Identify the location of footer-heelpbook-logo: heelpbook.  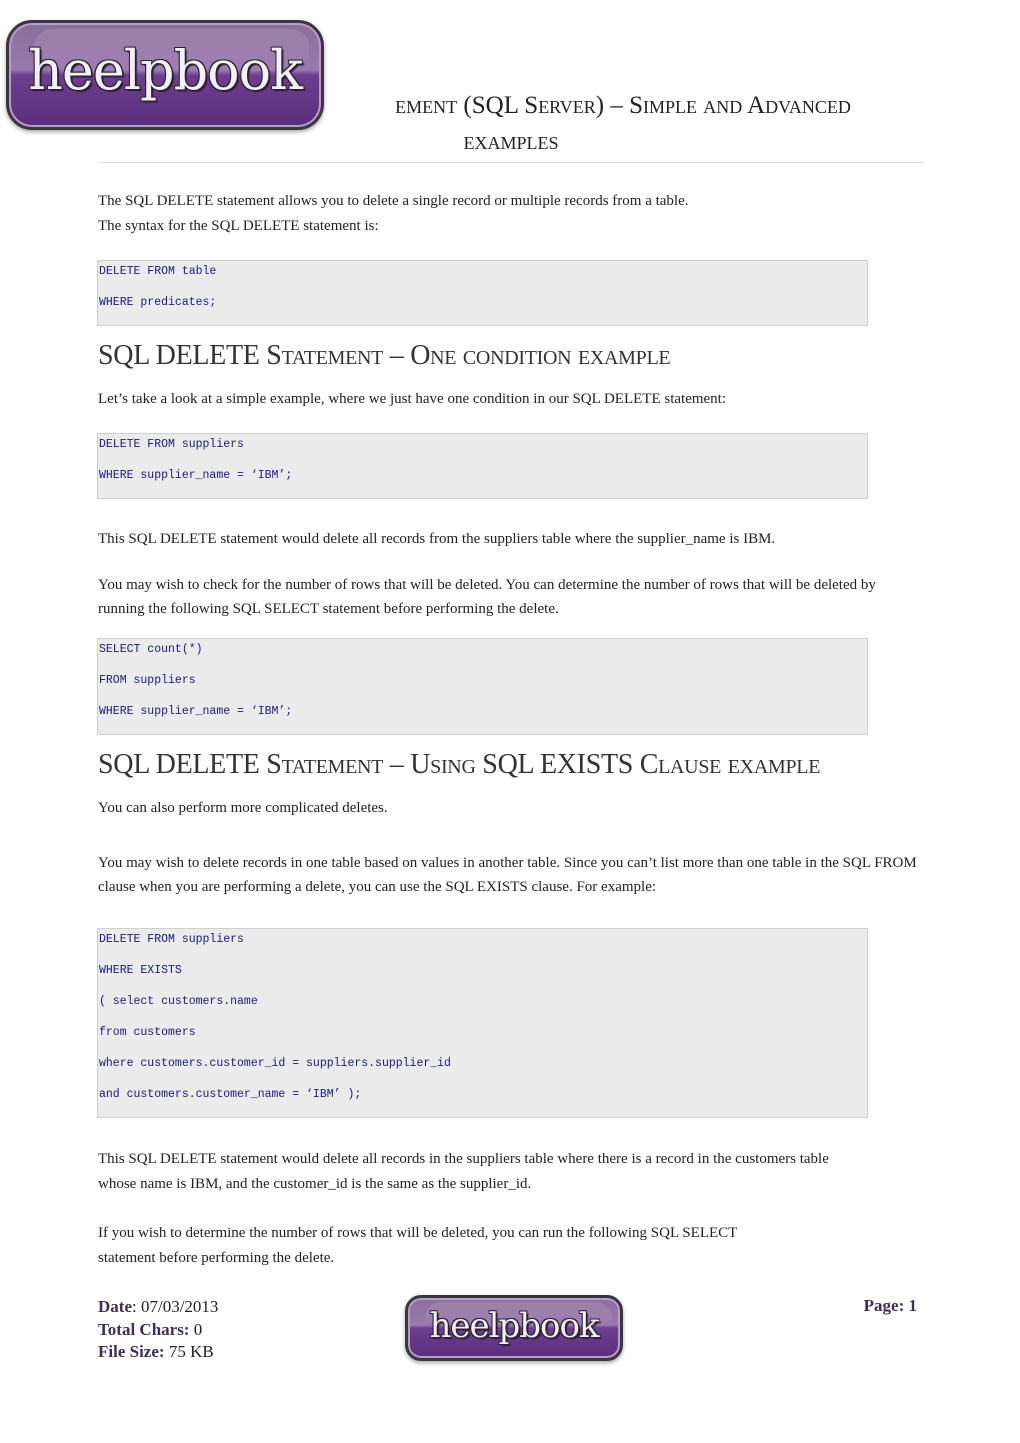
(514, 1328).